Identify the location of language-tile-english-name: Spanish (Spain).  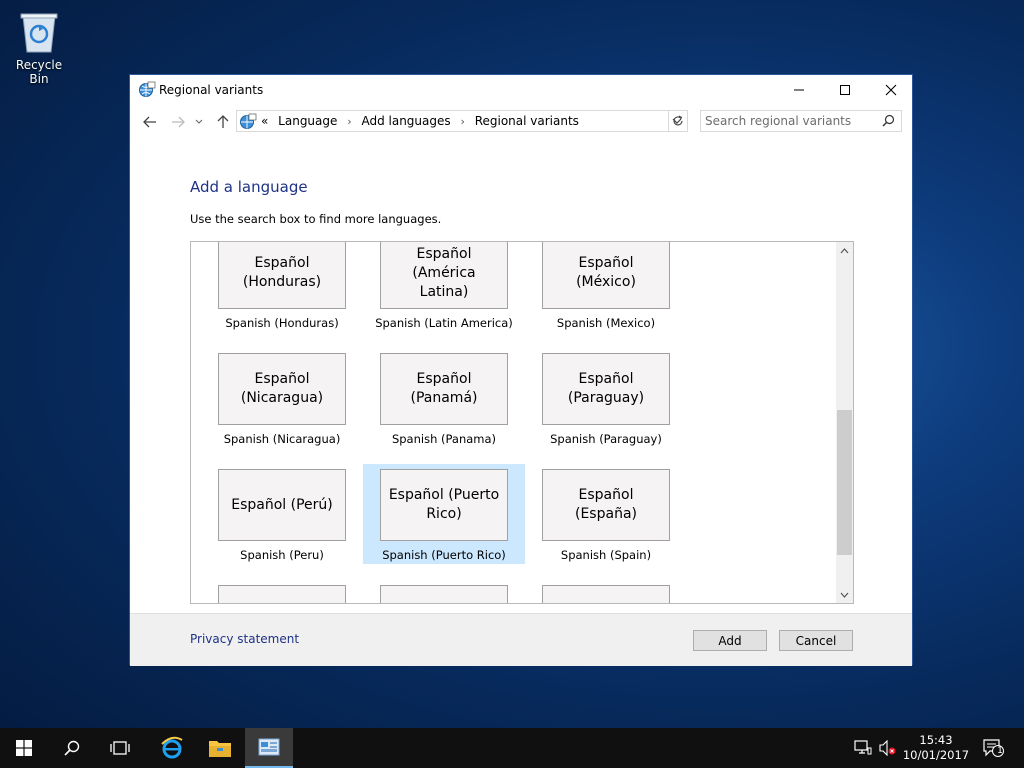
(606, 555).